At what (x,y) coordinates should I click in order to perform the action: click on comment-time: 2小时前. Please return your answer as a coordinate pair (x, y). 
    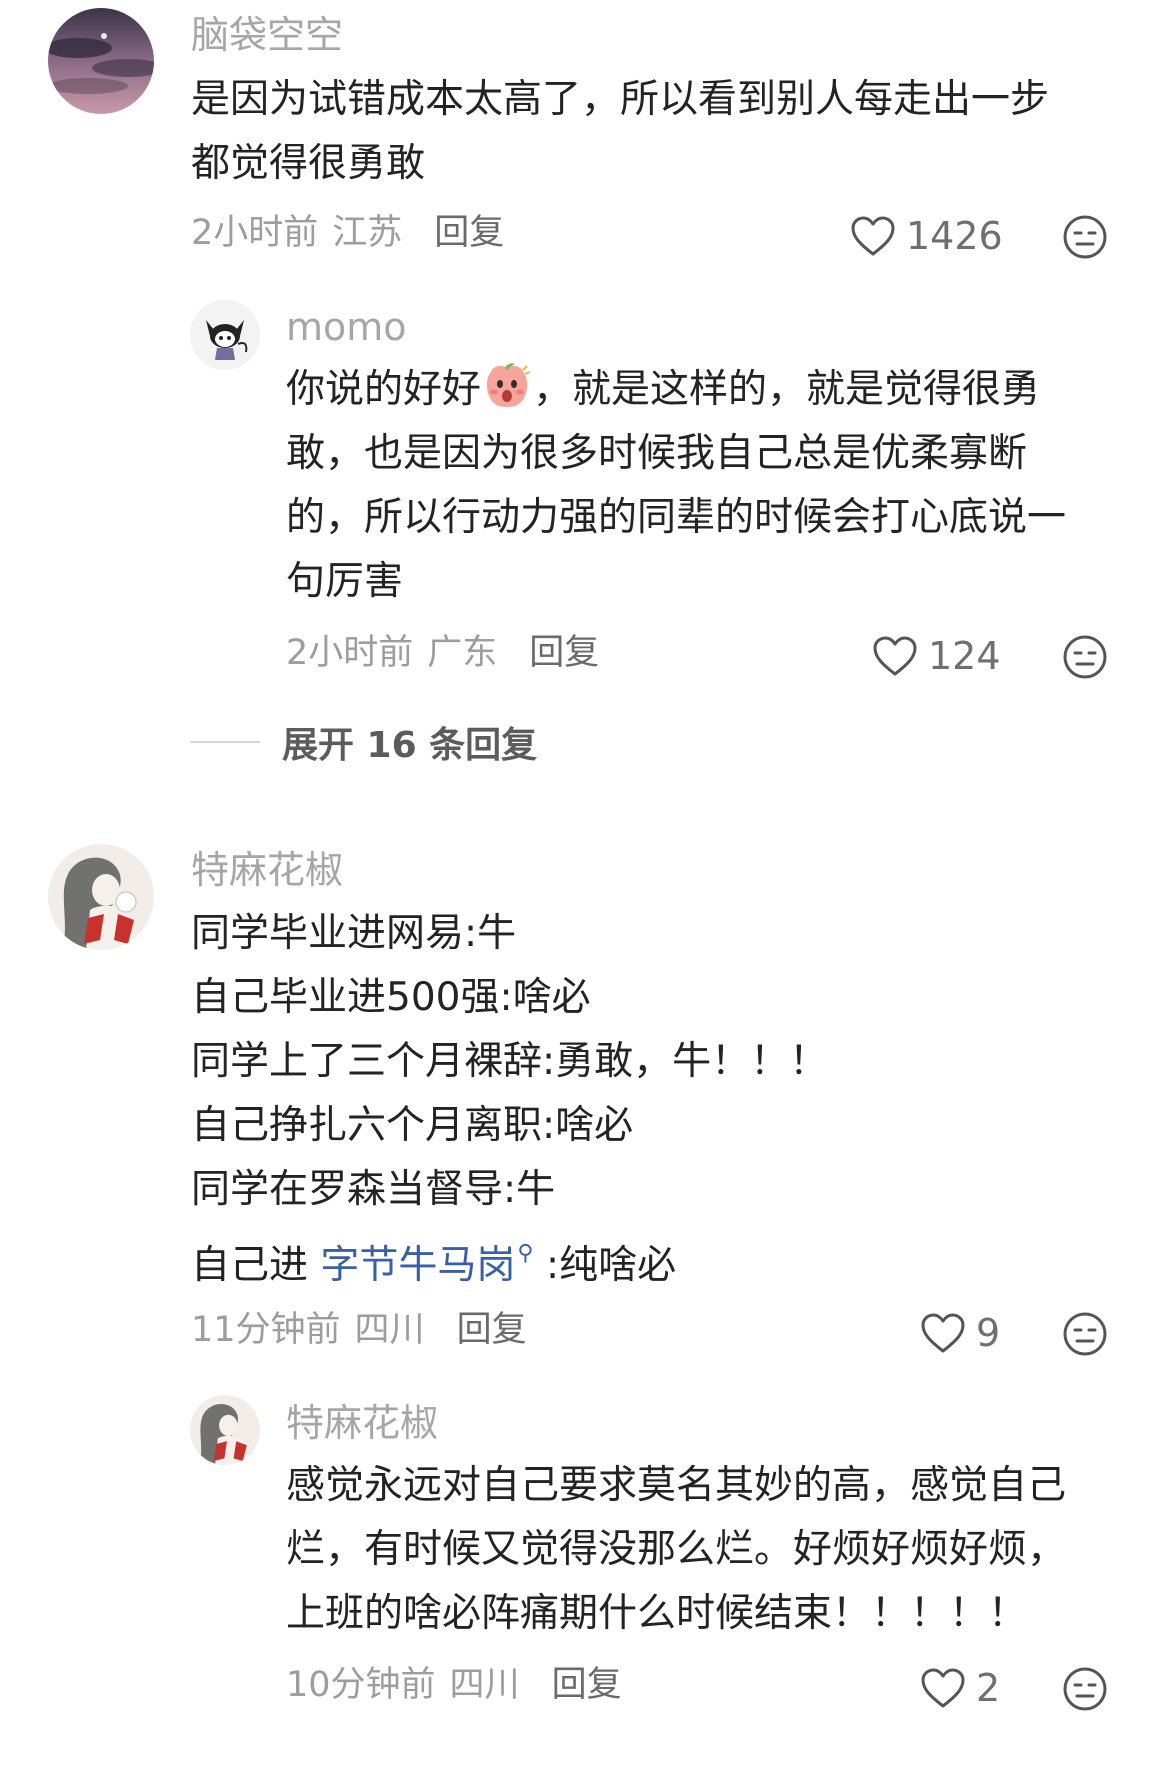
    Looking at the image, I should click on (255, 233).